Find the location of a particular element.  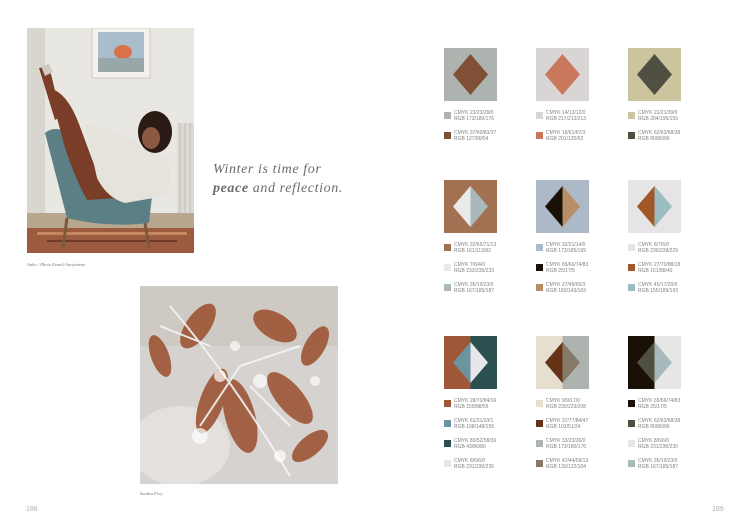

rgb-value: RGB 43/80/80 is located at coordinates (470, 447).